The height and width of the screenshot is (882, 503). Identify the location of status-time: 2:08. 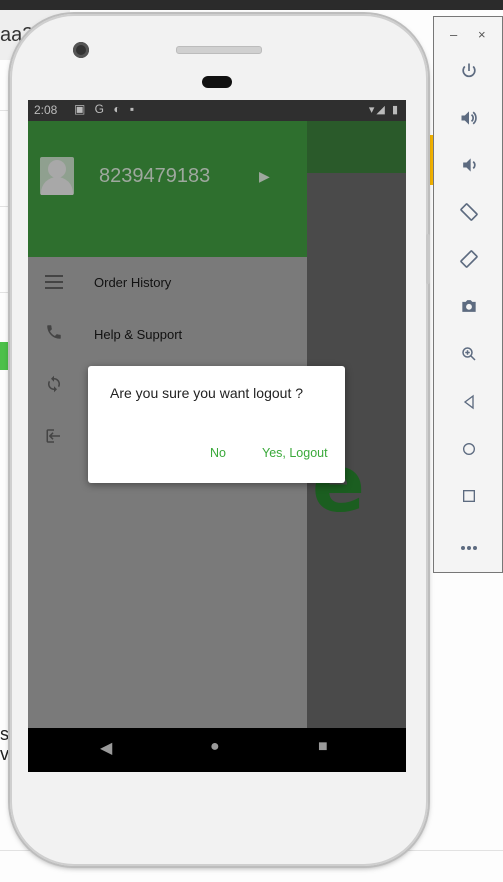
(46, 110).